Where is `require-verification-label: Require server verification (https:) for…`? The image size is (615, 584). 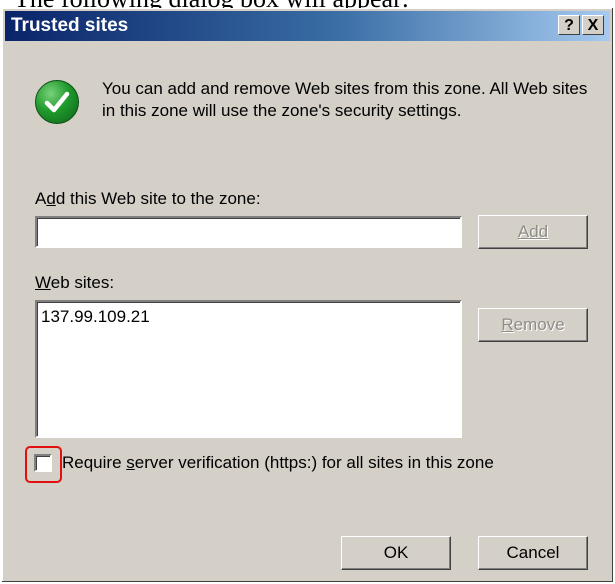
require-verification-label: Require server verification (https:) for… is located at coordinates (278, 463).